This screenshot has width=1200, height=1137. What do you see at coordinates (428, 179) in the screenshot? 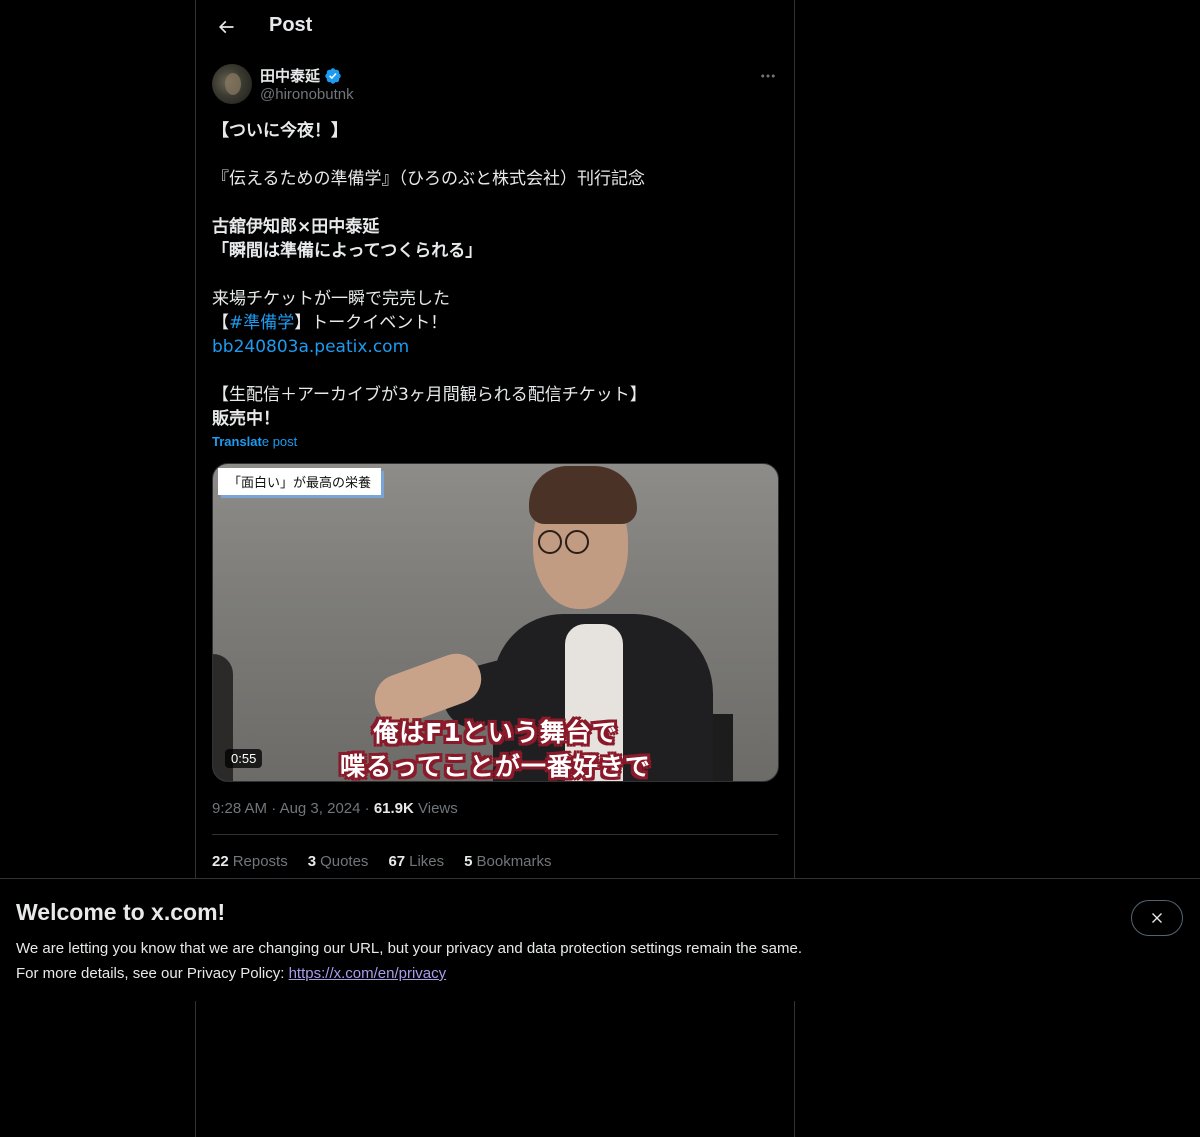
I see `tweet-line: 『伝えるための準備学』（ひろのぶと株式会社）刊行記念` at bounding box center [428, 179].